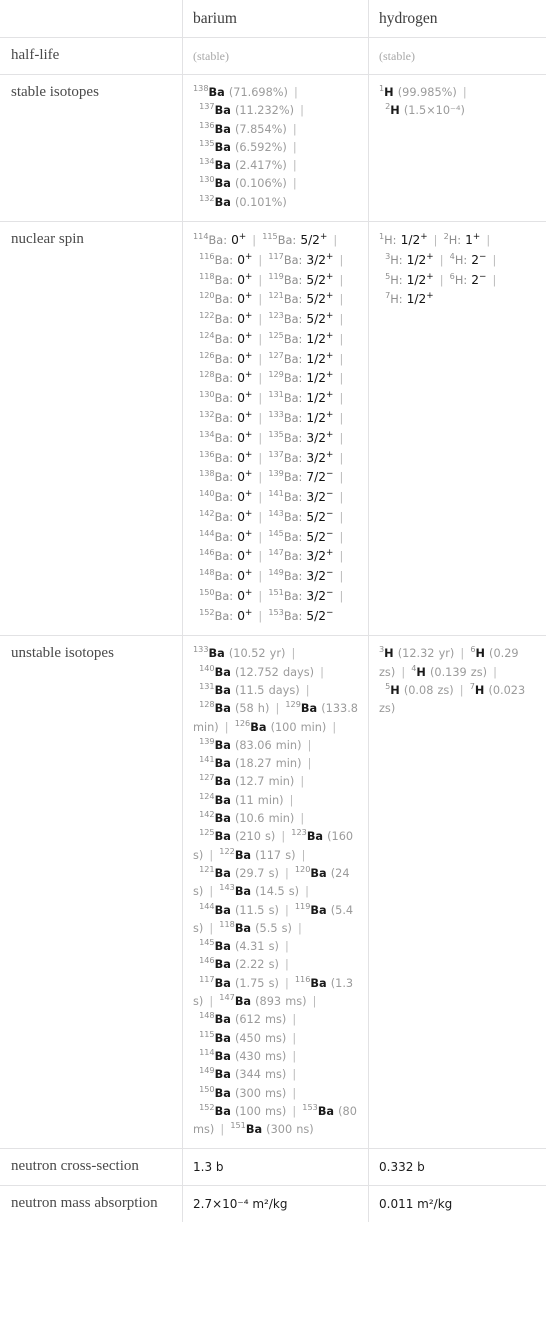  I want to click on row-label-neutron-mass-absorption: neutron mass absorption, so click(91, 1204).